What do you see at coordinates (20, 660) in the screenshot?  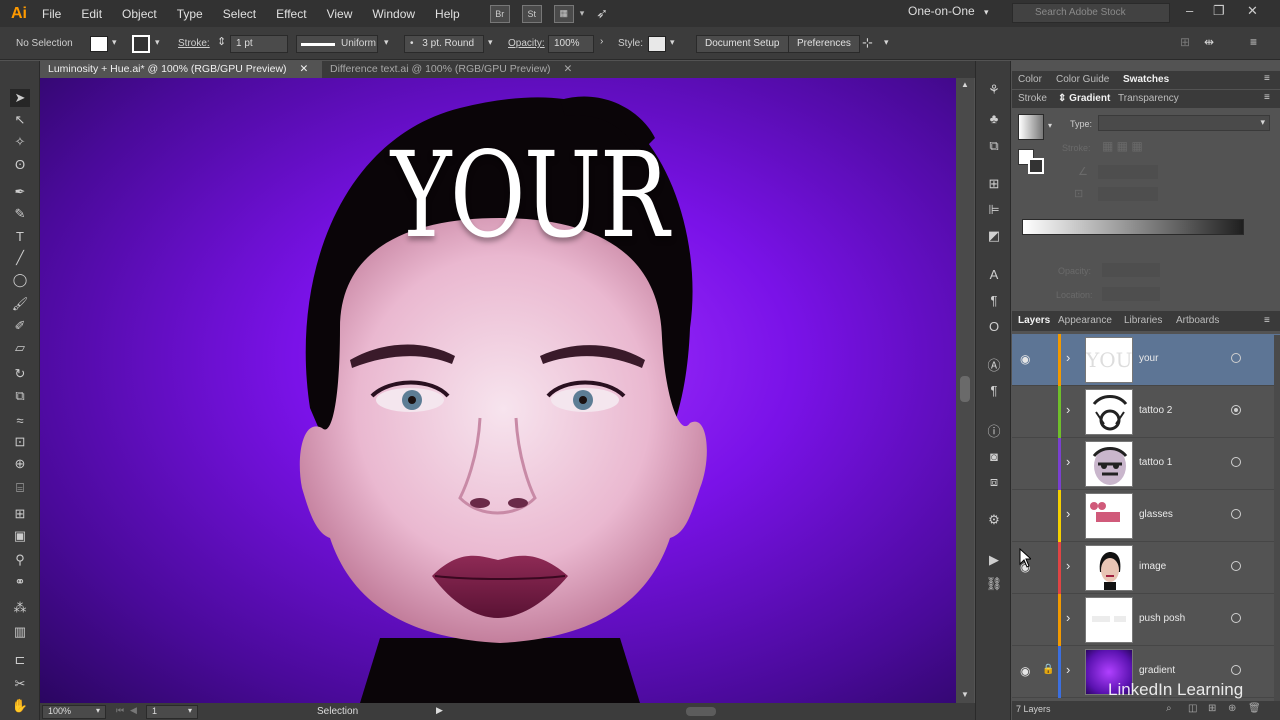 I see `artboard-tool-icon: ⊏` at bounding box center [20, 660].